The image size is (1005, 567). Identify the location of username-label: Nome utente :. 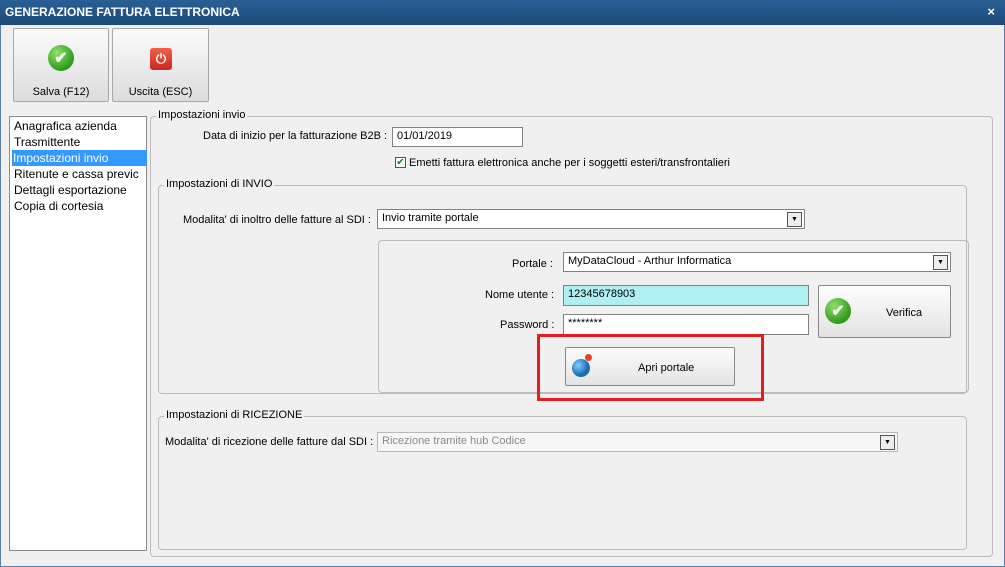
(520, 295).